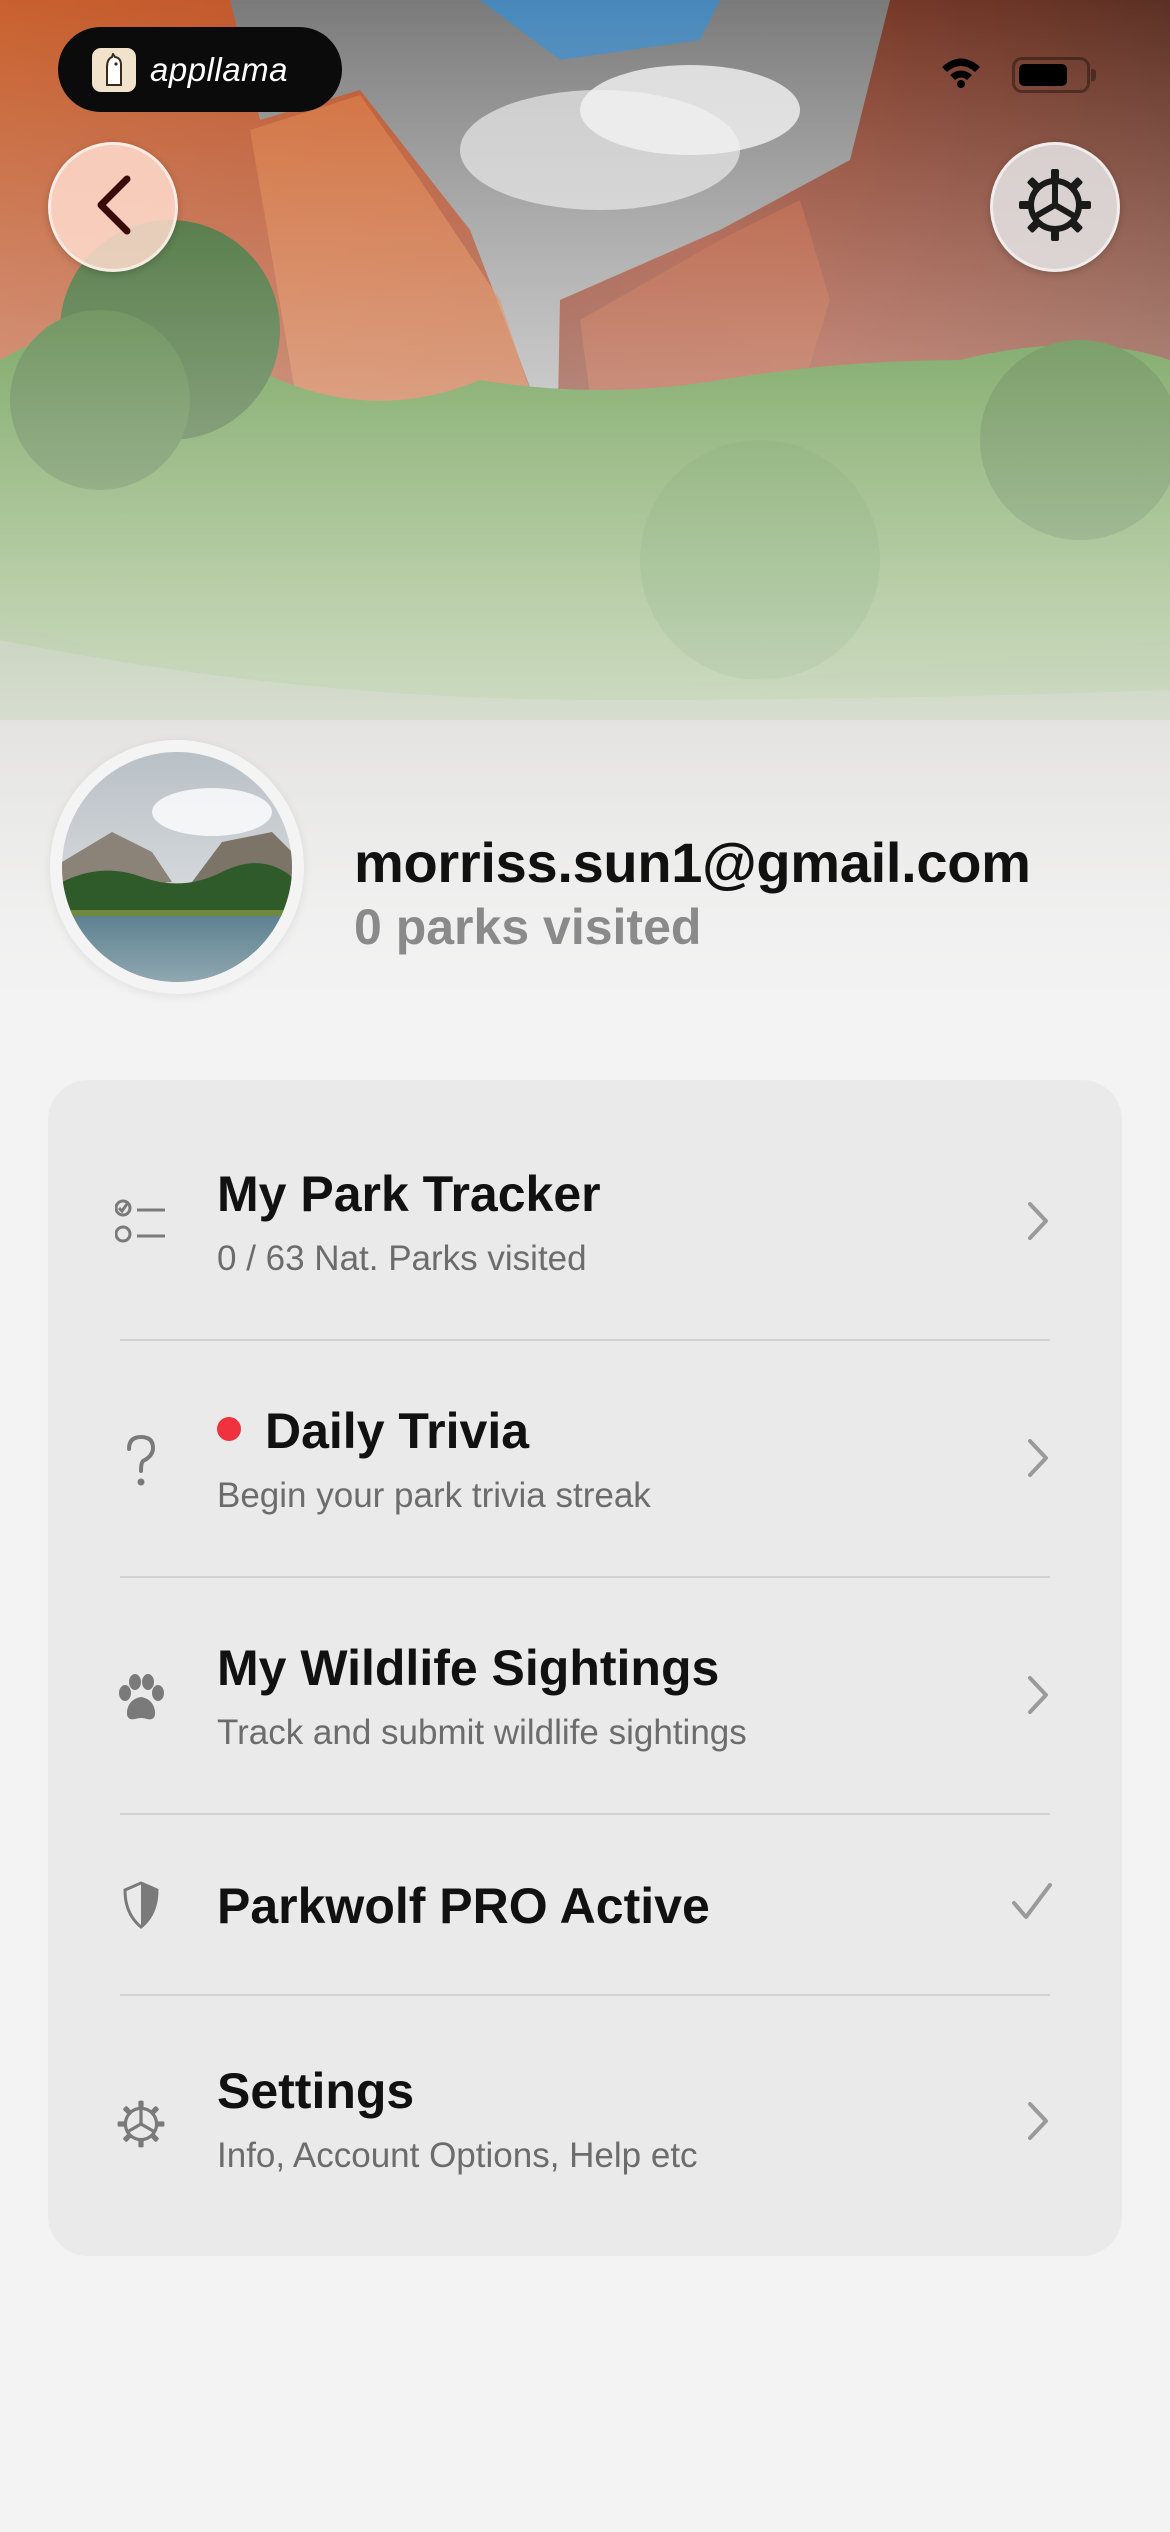  What do you see at coordinates (692, 862) in the screenshot?
I see `profile-email: morriss.sun1@gmail.com` at bounding box center [692, 862].